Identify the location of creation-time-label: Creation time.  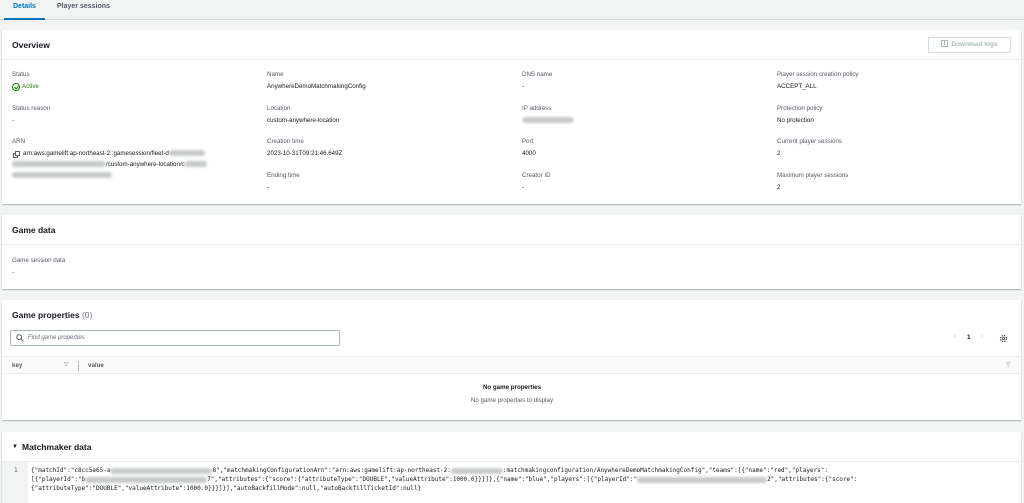
(285, 141).